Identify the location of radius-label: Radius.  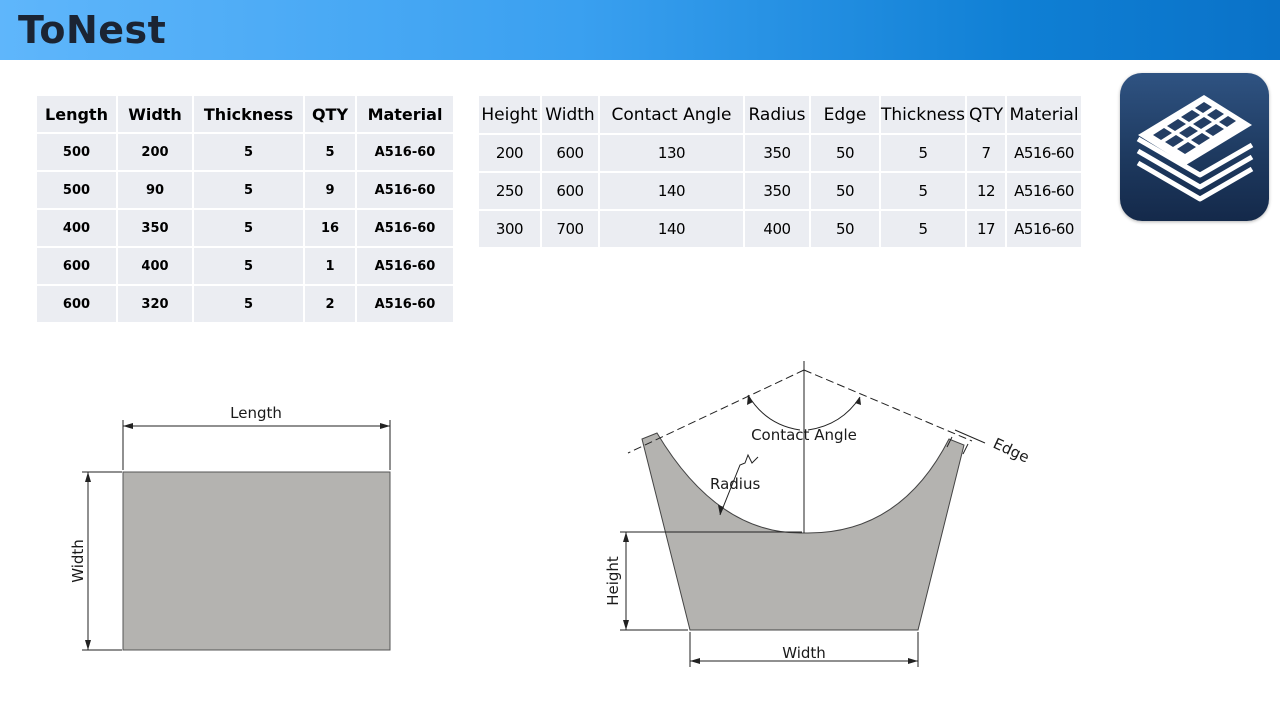
(735, 484).